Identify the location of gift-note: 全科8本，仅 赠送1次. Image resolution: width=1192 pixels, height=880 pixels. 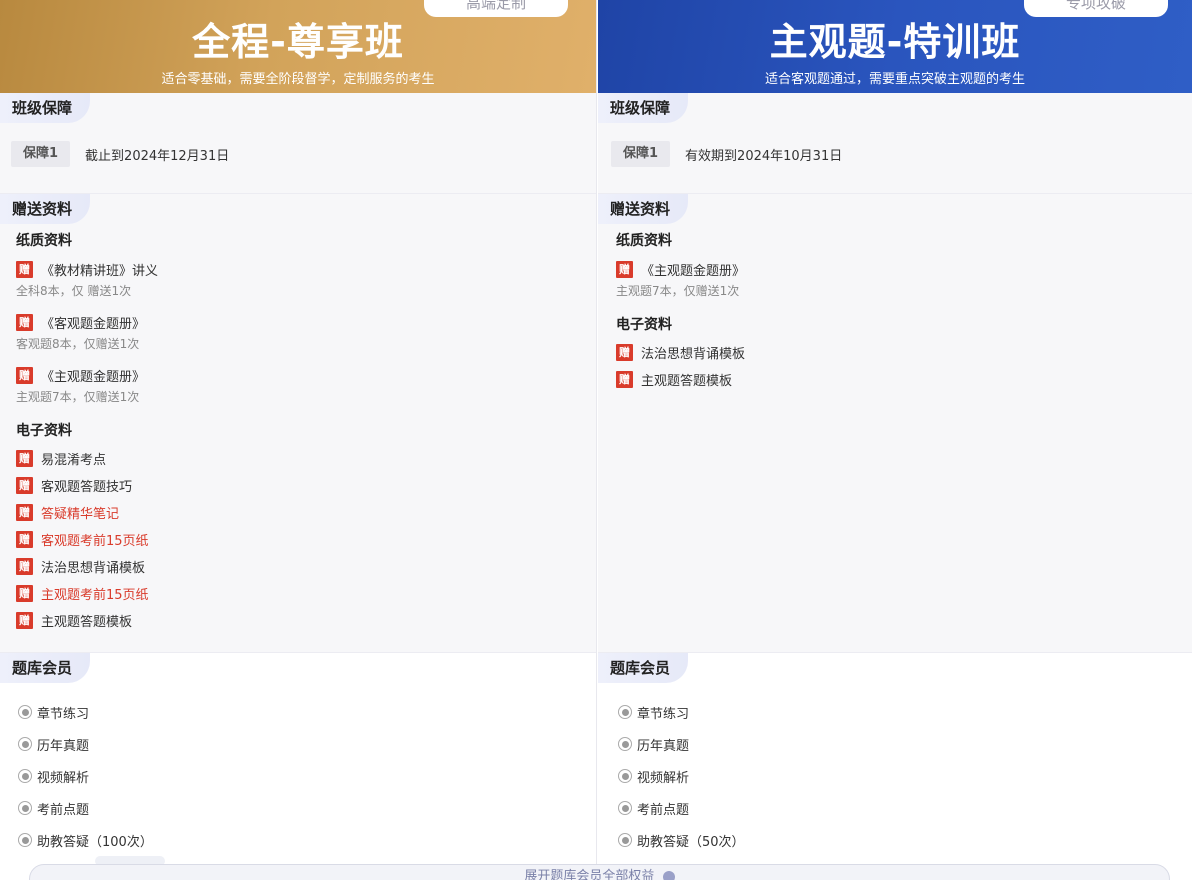
(74, 291).